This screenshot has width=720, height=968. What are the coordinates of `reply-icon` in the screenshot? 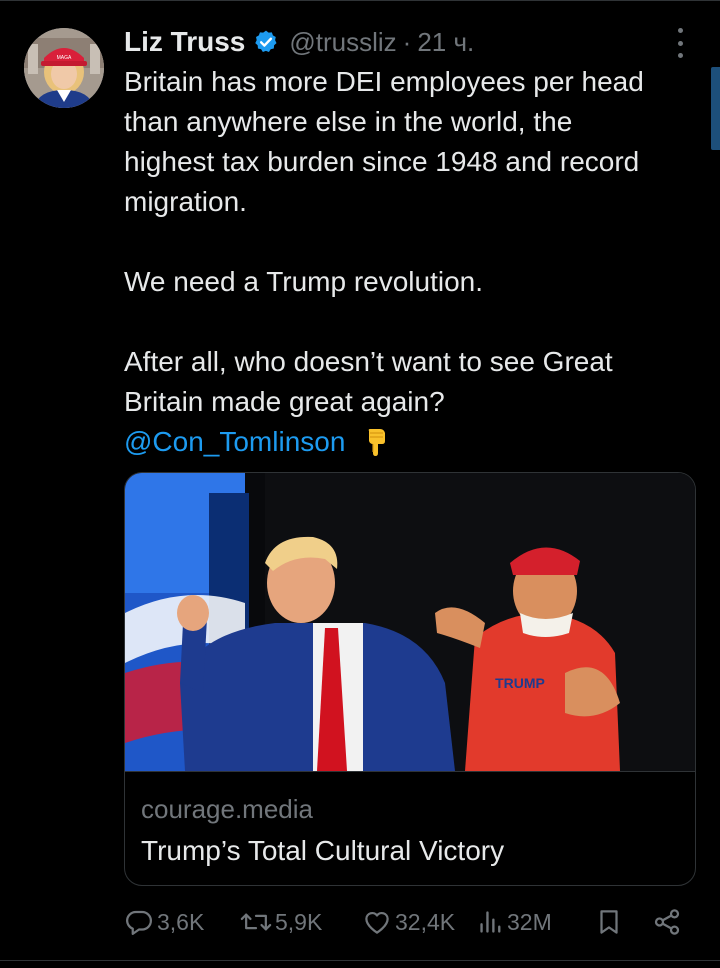 It's located at (139, 922).